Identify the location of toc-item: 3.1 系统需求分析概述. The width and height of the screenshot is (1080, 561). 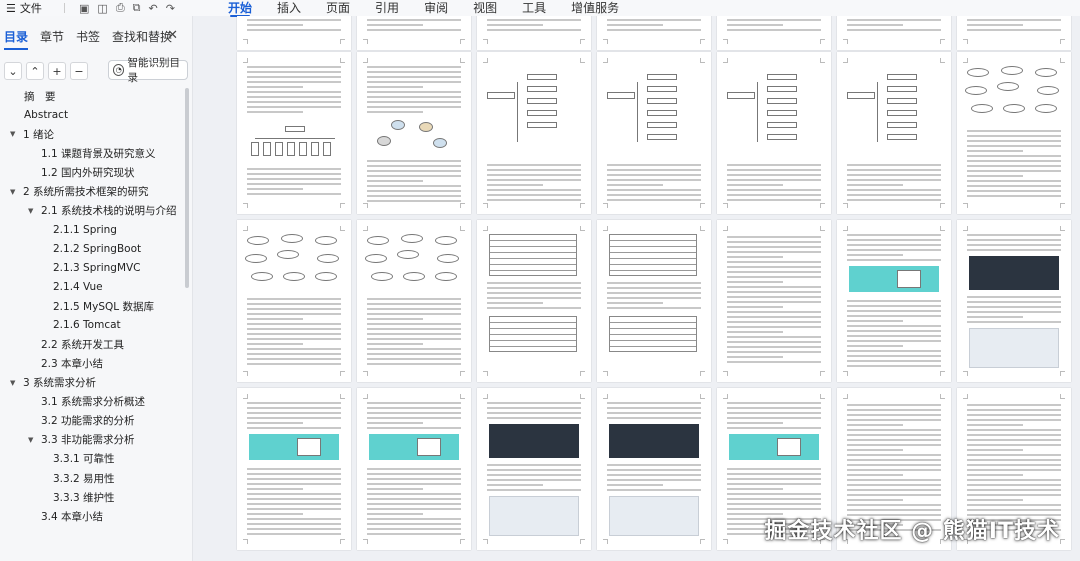
(93, 402).